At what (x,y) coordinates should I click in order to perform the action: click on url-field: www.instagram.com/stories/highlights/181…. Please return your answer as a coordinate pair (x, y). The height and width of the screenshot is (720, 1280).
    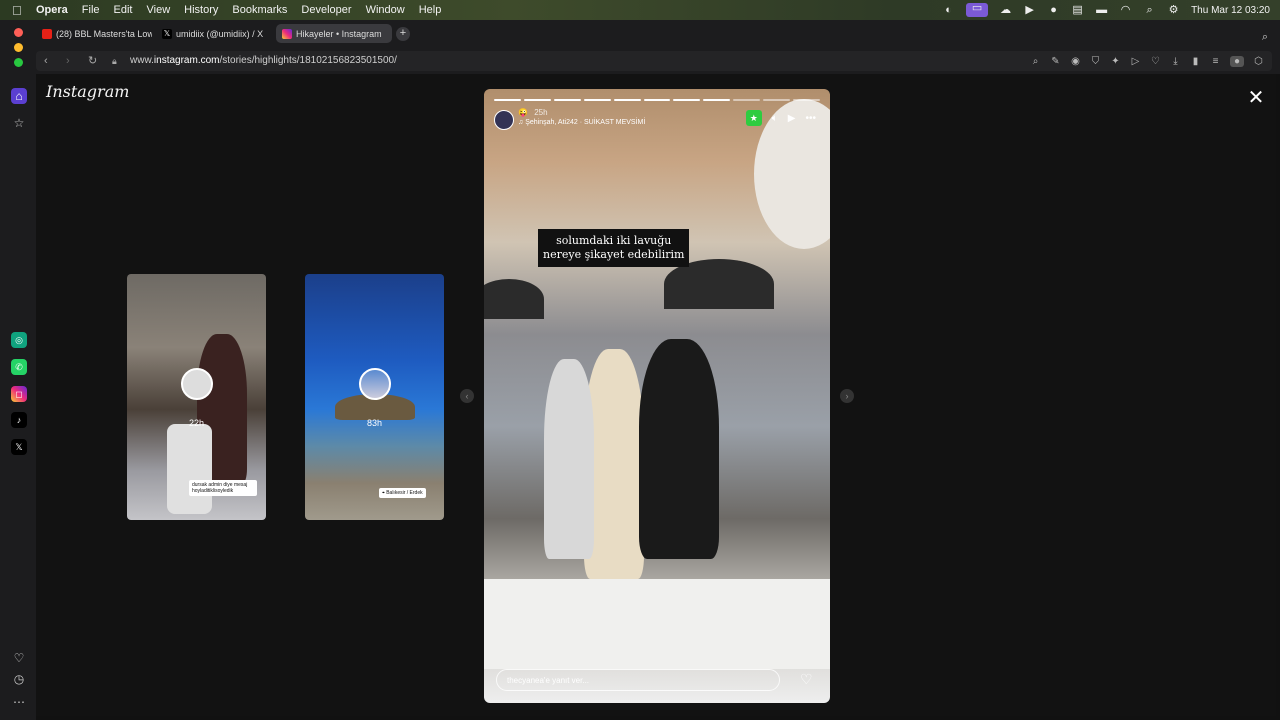
    Looking at the image, I should click on (263, 61).